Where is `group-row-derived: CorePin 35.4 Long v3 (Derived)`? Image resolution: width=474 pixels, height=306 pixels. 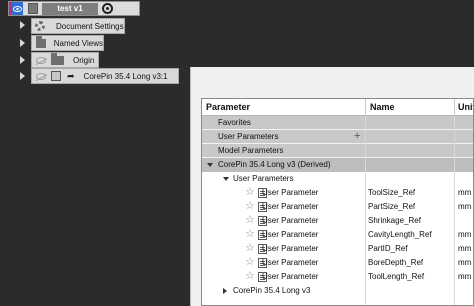
group-row-derived: CorePin 35.4 Long v3 (Derived) is located at coordinates (337, 165).